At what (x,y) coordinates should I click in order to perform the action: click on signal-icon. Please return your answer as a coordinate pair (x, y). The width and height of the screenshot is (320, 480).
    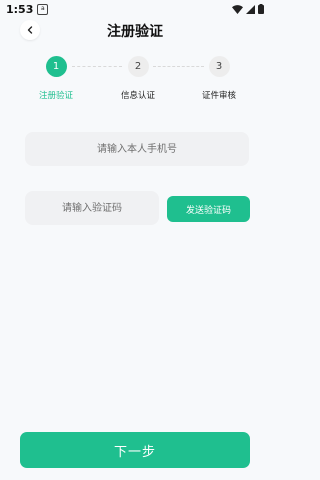
    Looking at the image, I should click on (250, 9).